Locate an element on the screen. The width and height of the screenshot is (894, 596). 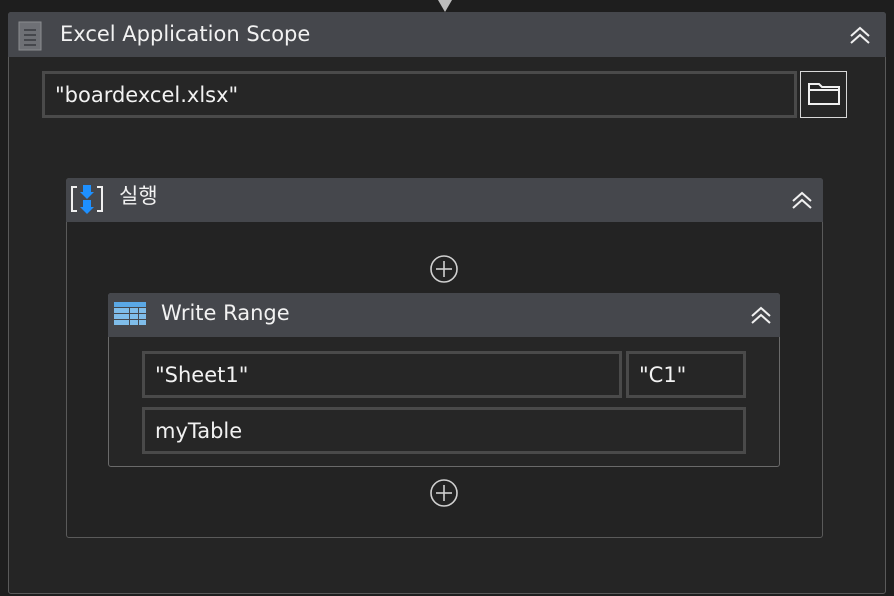
excel-scope-icon is located at coordinates (30, 36).